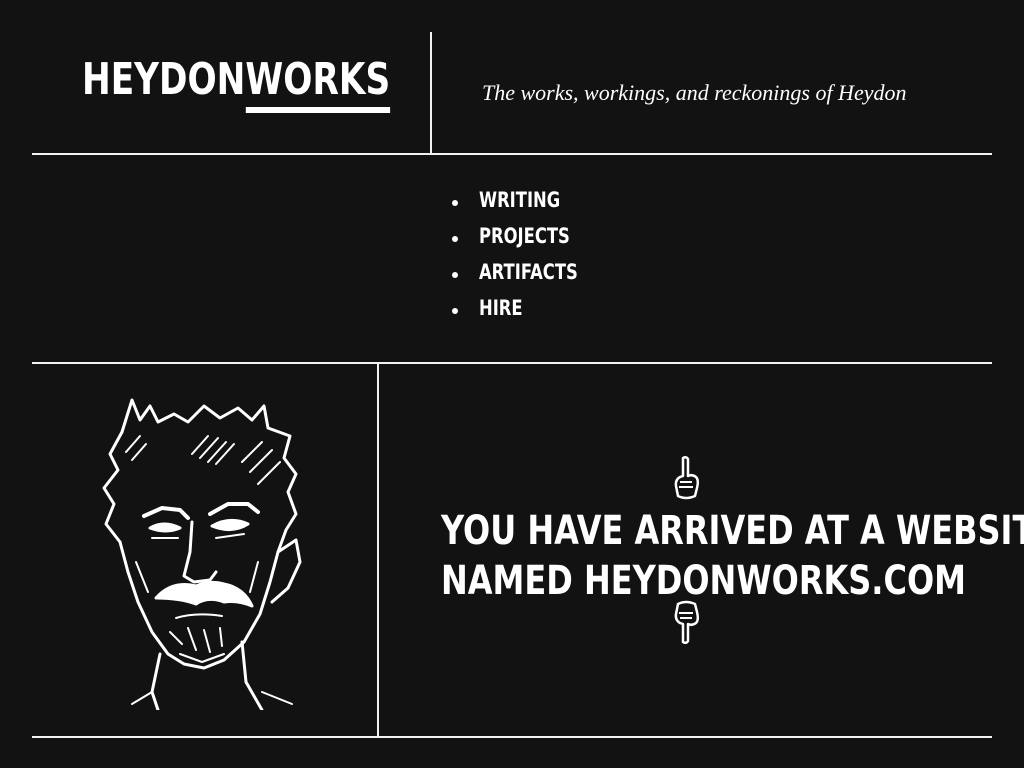 The image size is (1024, 768). Describe the element at coordinates (732, 531) in the screenshot. I see `arrival-message-line-1: YOU HAVE ARRIVED AT A WEBSITE` at that location.